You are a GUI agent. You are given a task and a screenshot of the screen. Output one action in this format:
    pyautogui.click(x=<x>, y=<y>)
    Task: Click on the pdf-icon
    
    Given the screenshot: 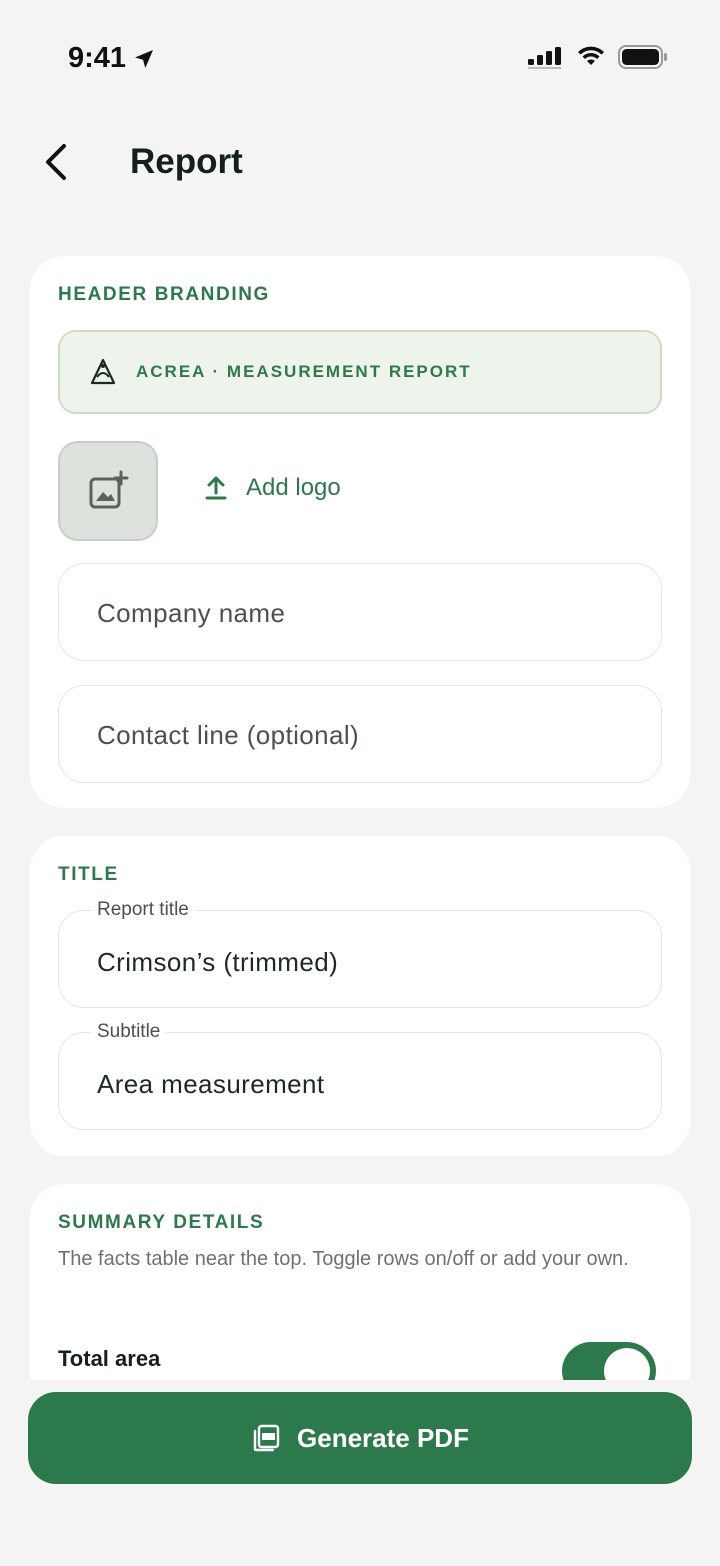 What is the action you would take?
    pyautogui.click(x=266, y=1438)
    